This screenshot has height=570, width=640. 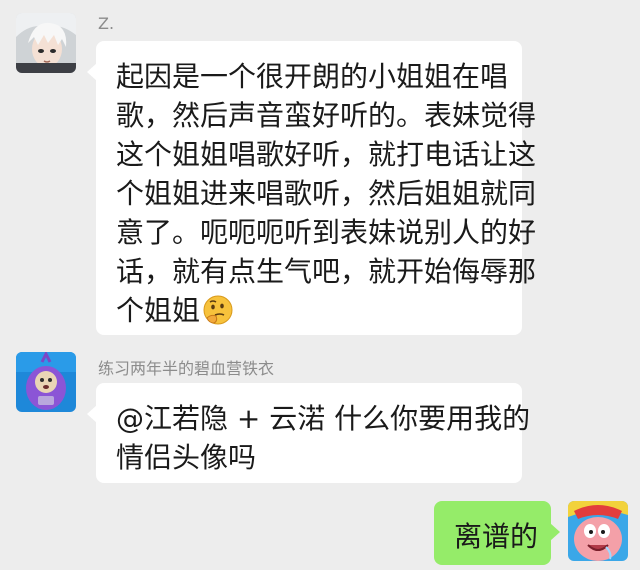 What do you see at coordinates (598, 531) in the screenshot?
I see `patrick-star-avatar-icon` at bounding box center [598, 531].